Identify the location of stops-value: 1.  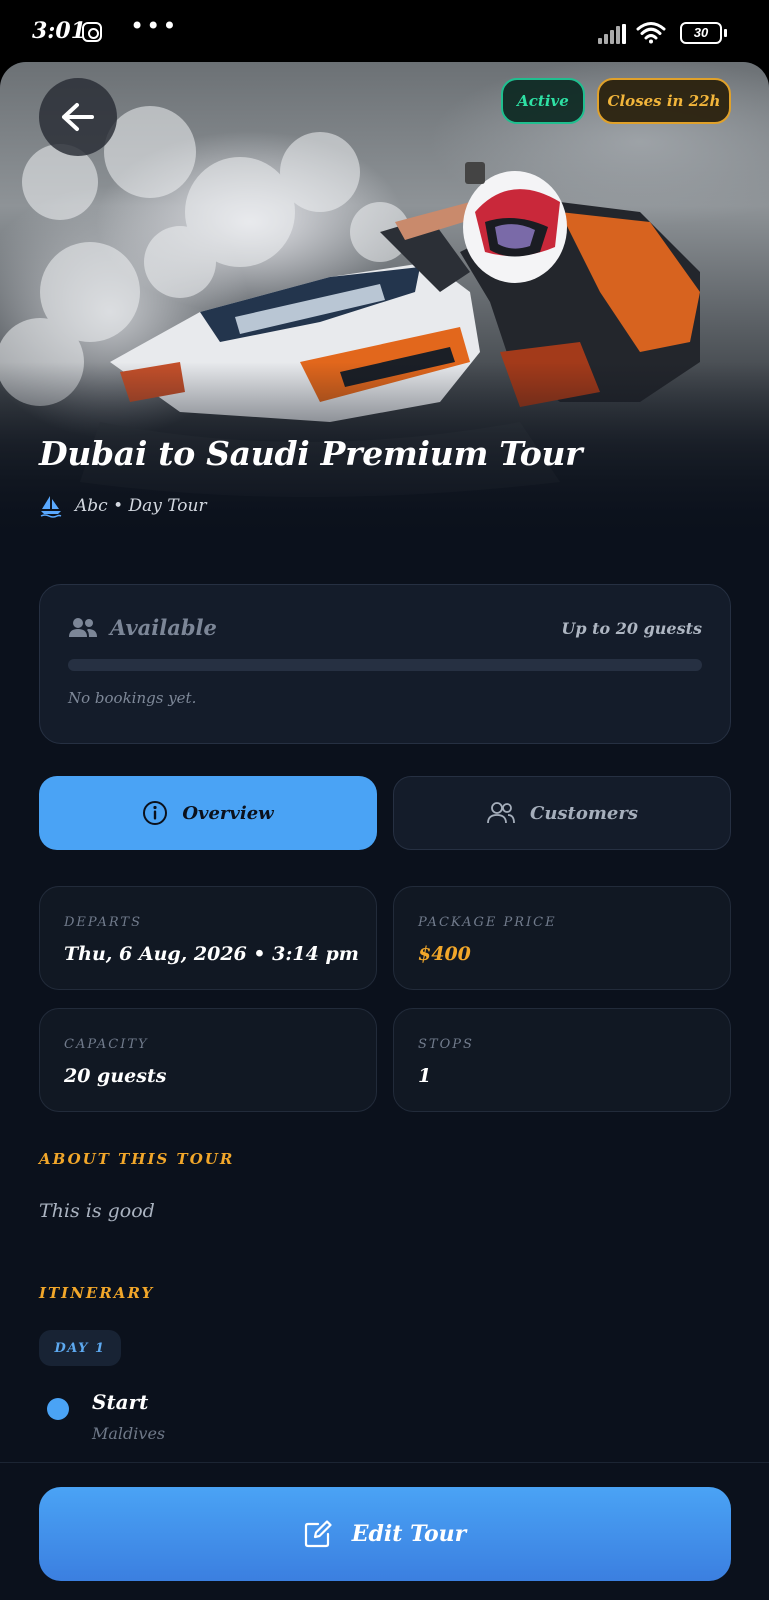
(425, 1076).